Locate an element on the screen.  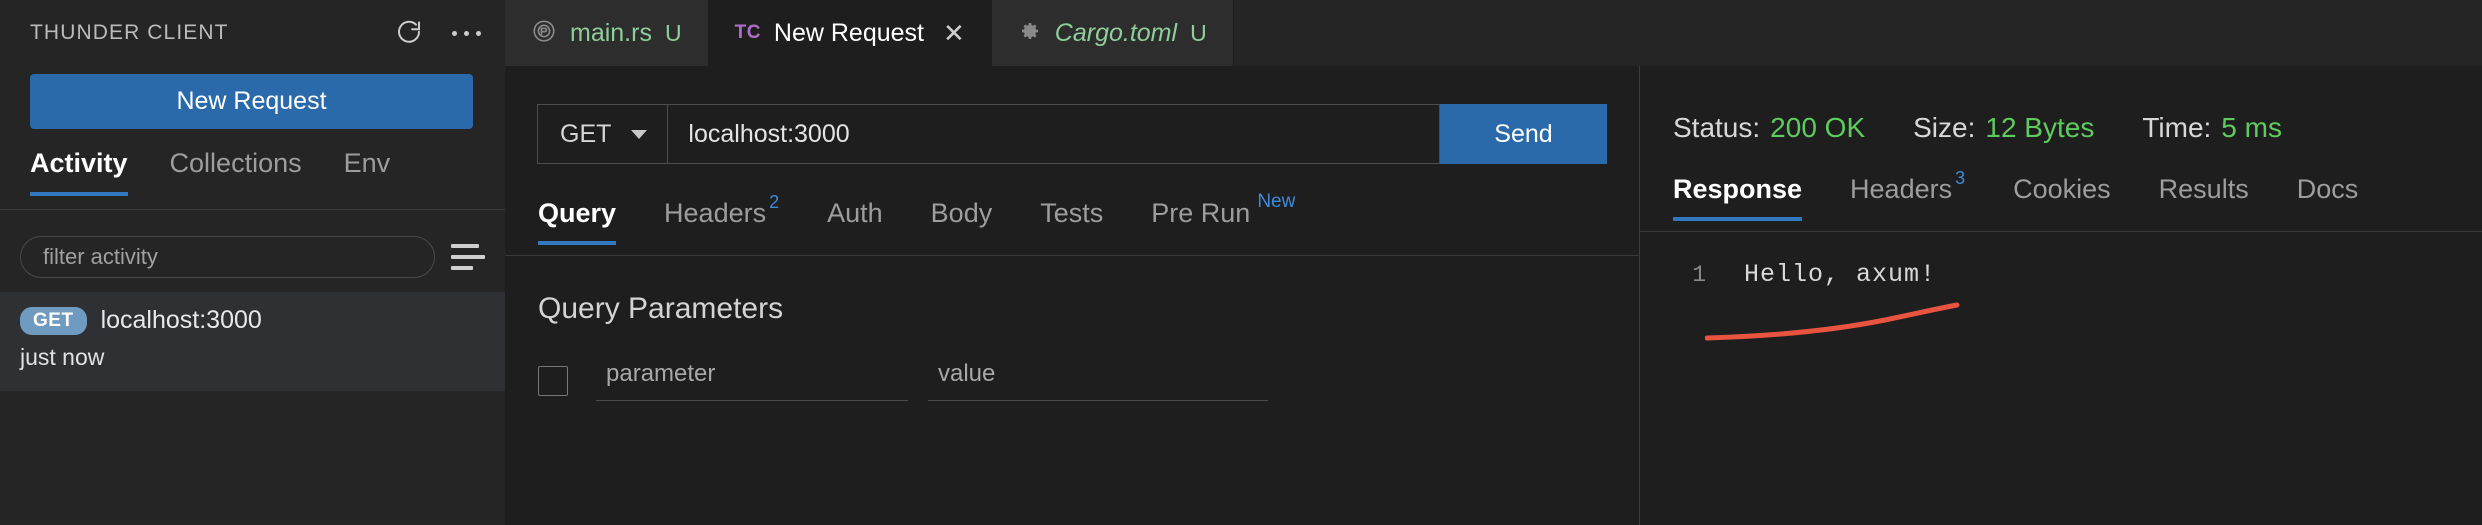
refresh-icon is located at coordinates (409, 33).